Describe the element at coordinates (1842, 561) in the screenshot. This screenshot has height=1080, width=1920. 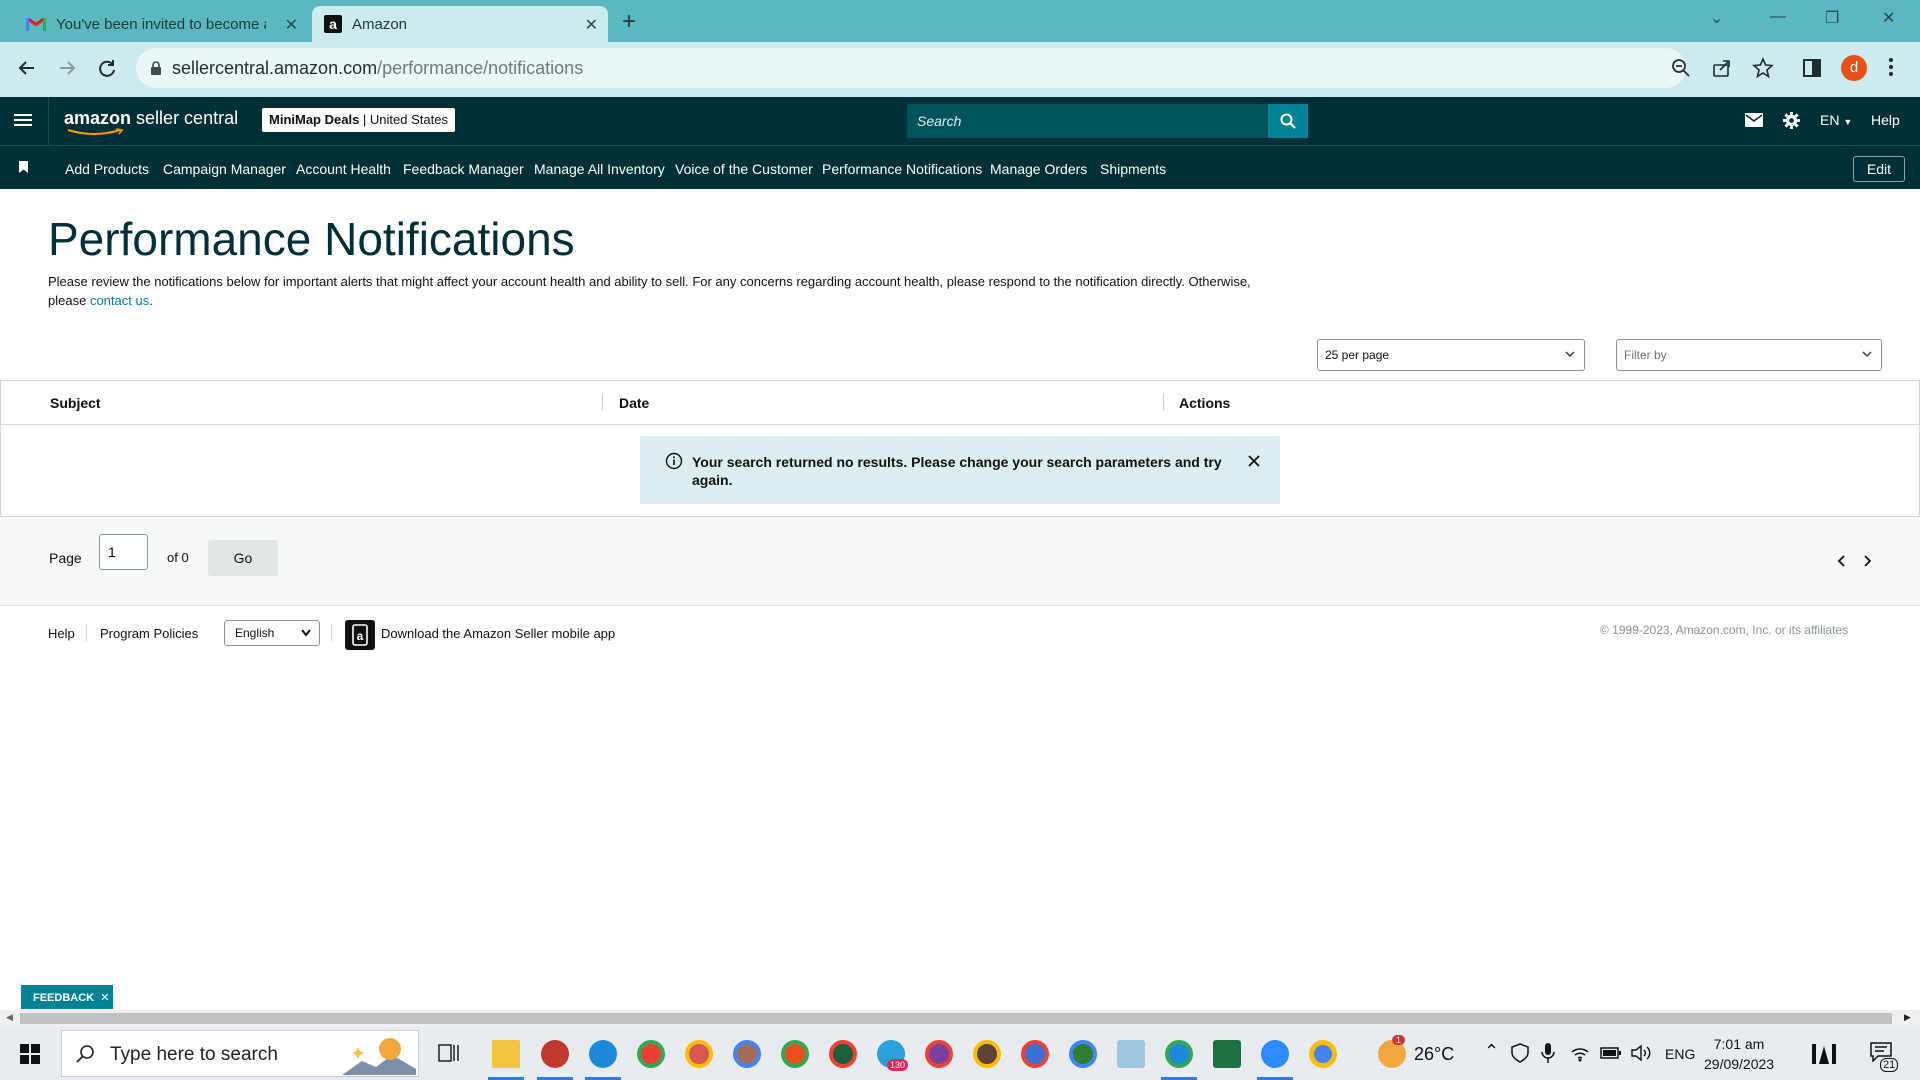
I see `chevron-left-icon` at that location.